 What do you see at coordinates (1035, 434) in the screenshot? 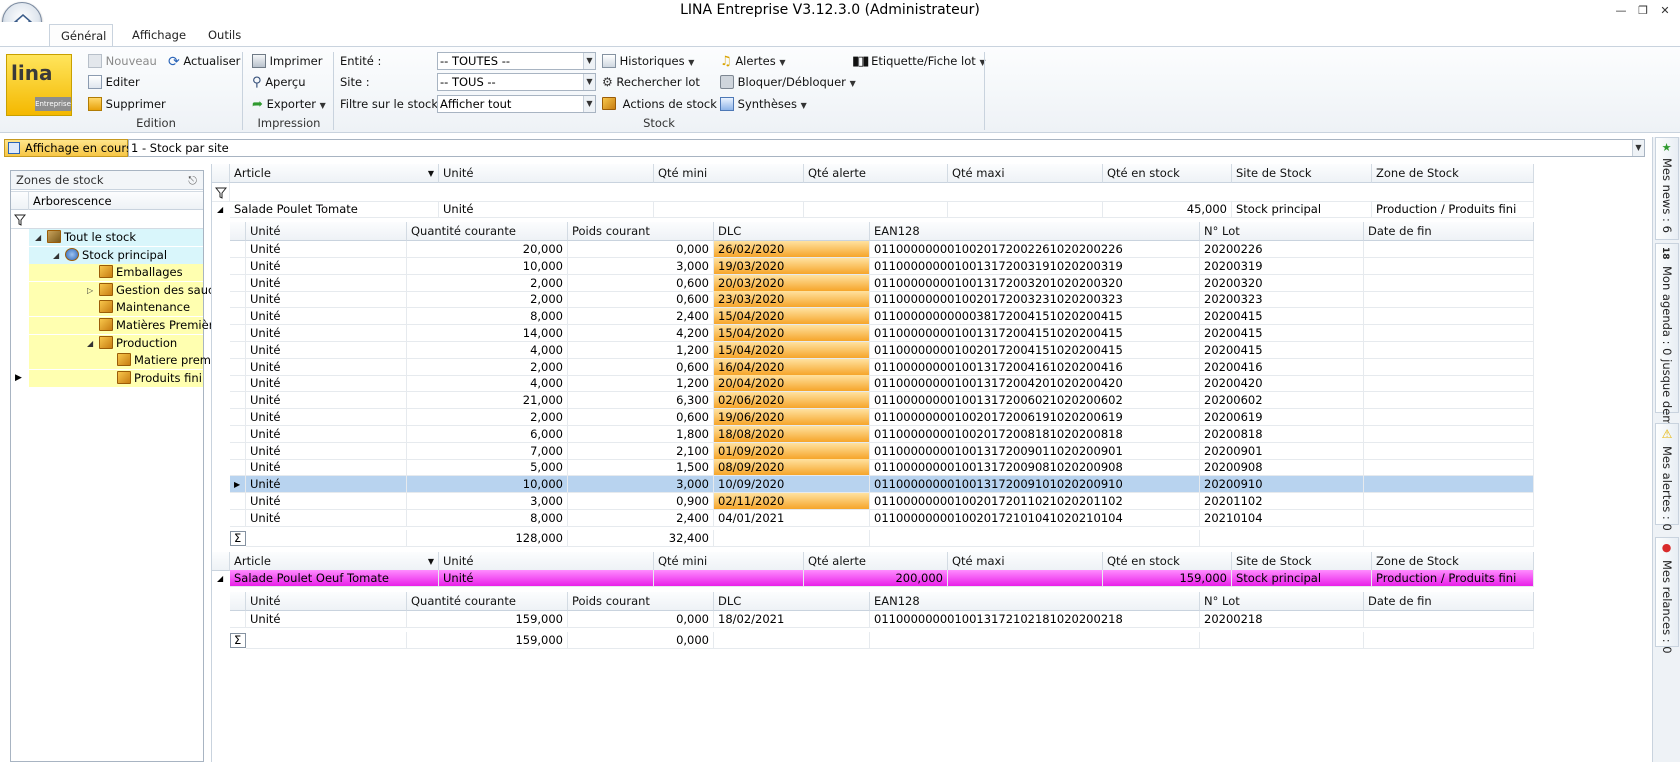
I see `detail-cell: 0110000000010020172008181020200818` at bounding box center [1035, 434].